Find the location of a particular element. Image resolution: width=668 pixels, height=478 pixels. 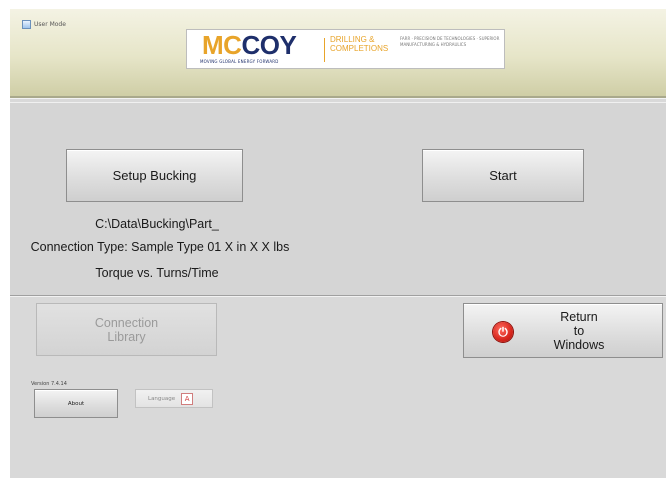

logo-division: DRILLING & COMPLETIONS is located at coordinates (359, 44).